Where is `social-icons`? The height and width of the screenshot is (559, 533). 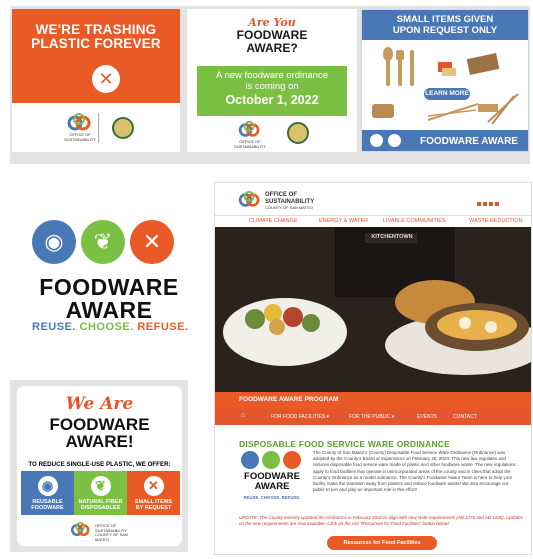 social-icons is located at coordinates (501, 199).